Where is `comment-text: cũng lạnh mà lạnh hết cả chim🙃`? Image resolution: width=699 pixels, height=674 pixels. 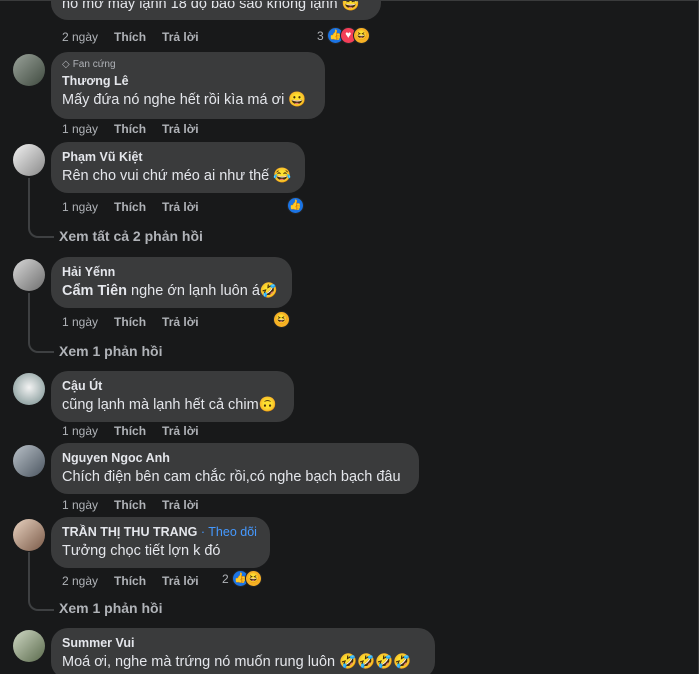 comment-text: cũng lạnh mà lạnh hết cả chim🙃 is located at coordinates (169, 405).